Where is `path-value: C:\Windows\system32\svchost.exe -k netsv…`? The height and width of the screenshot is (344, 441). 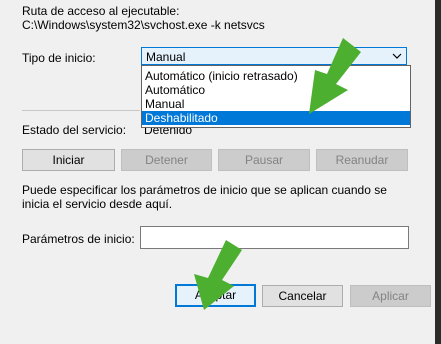
path-value: C:\Windows\system32\svchost.exe -k netsv… is located at coordinates (143, 25).